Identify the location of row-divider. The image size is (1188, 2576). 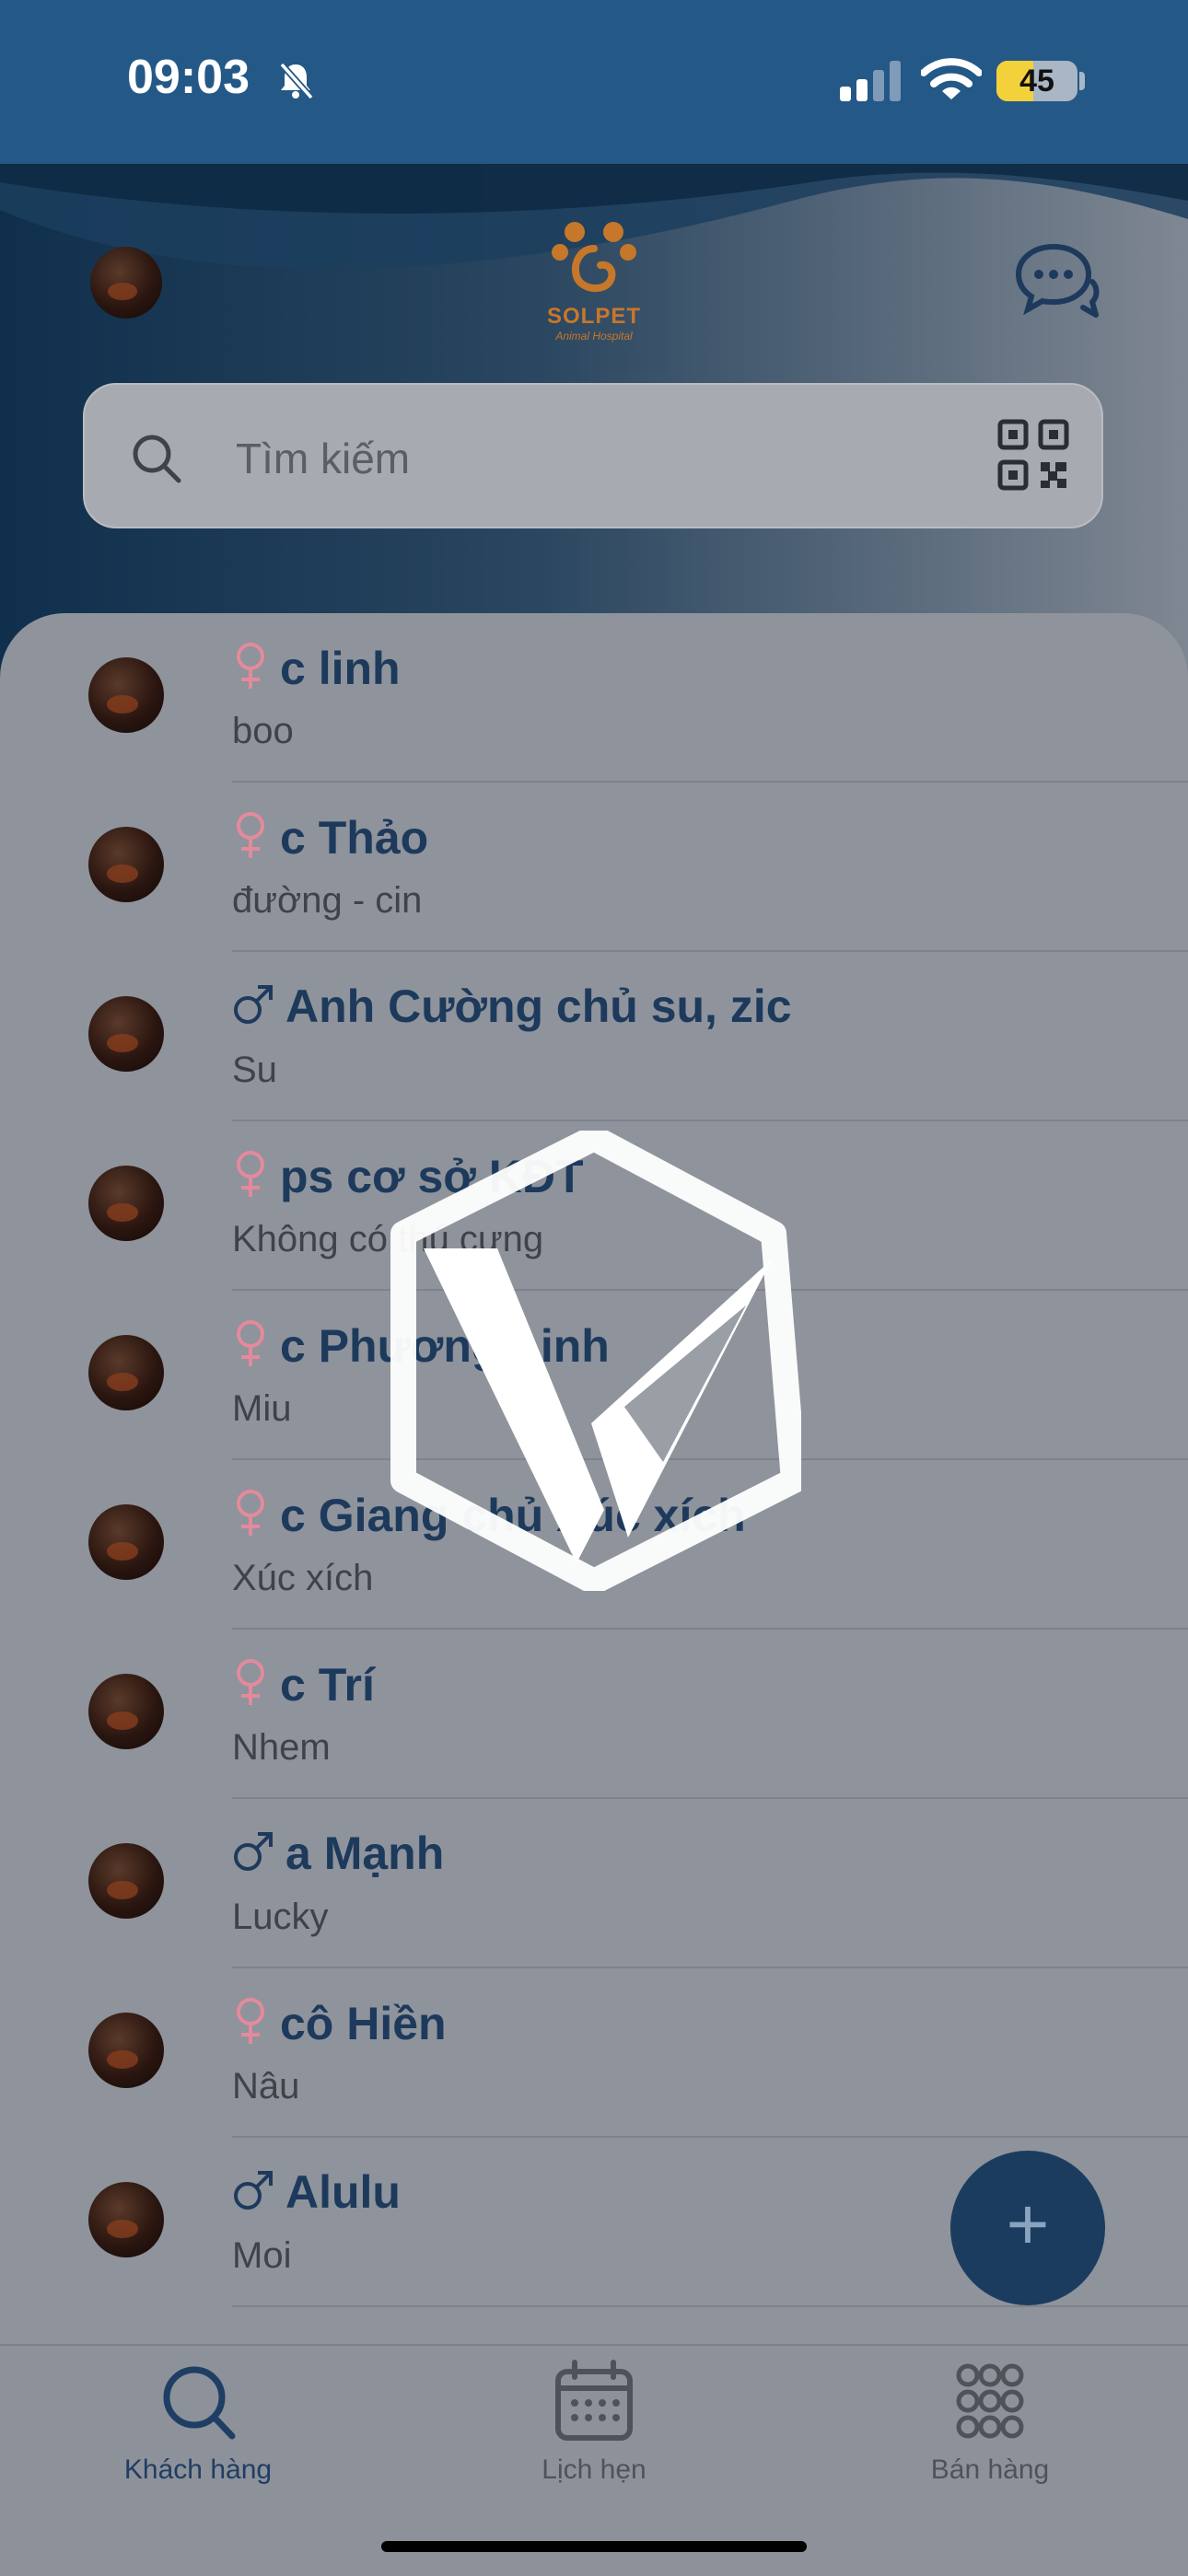
(710, 2306).